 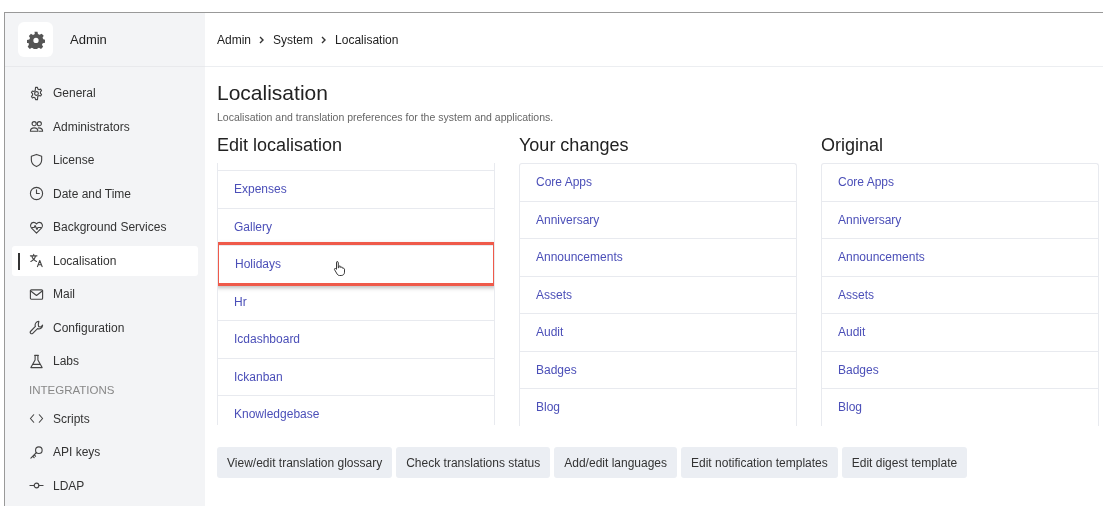 What do you see at coordinates (305, 462) in the screenshot?
I see `action-button: View/edit translation glossary` at bounding box center [305, 462].